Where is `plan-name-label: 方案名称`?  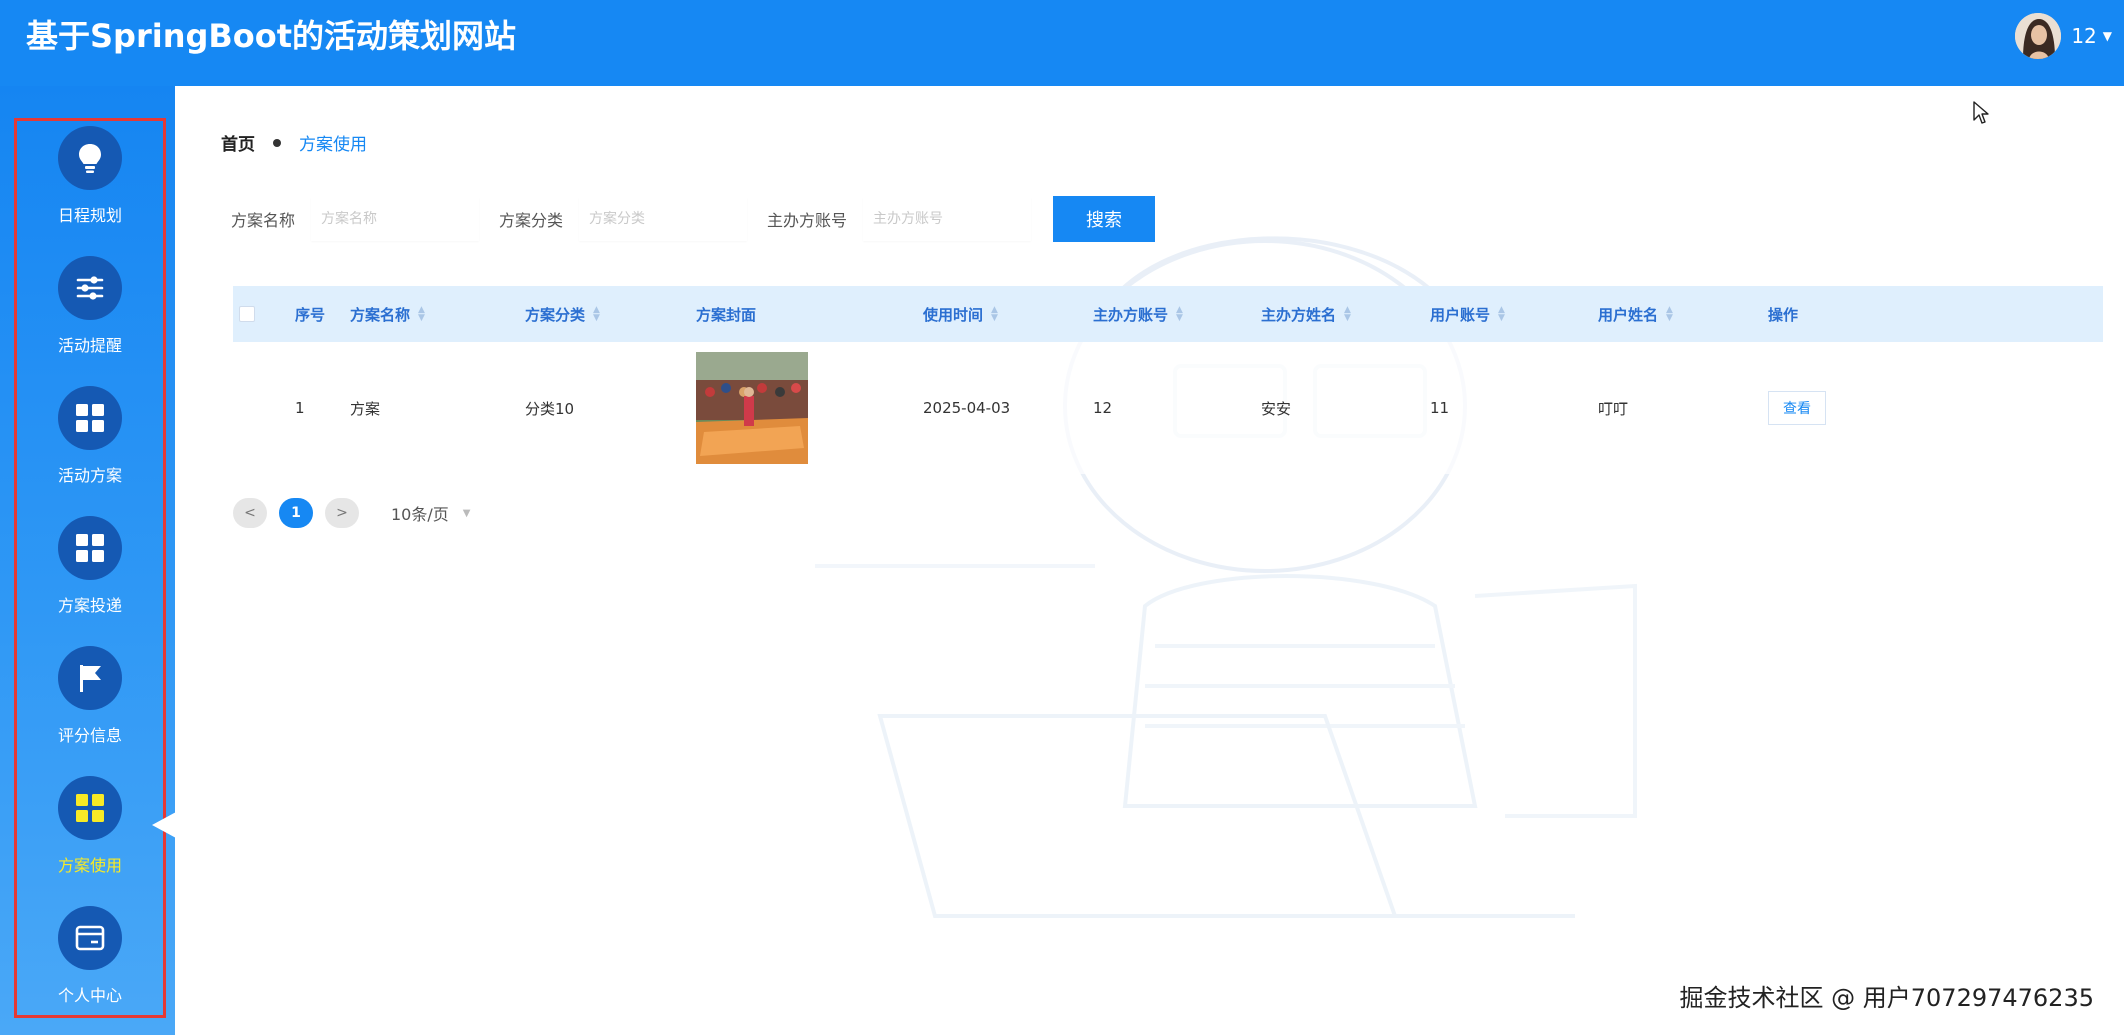 plan-name-label: 方案名称 is located at coordinates (263, 220).